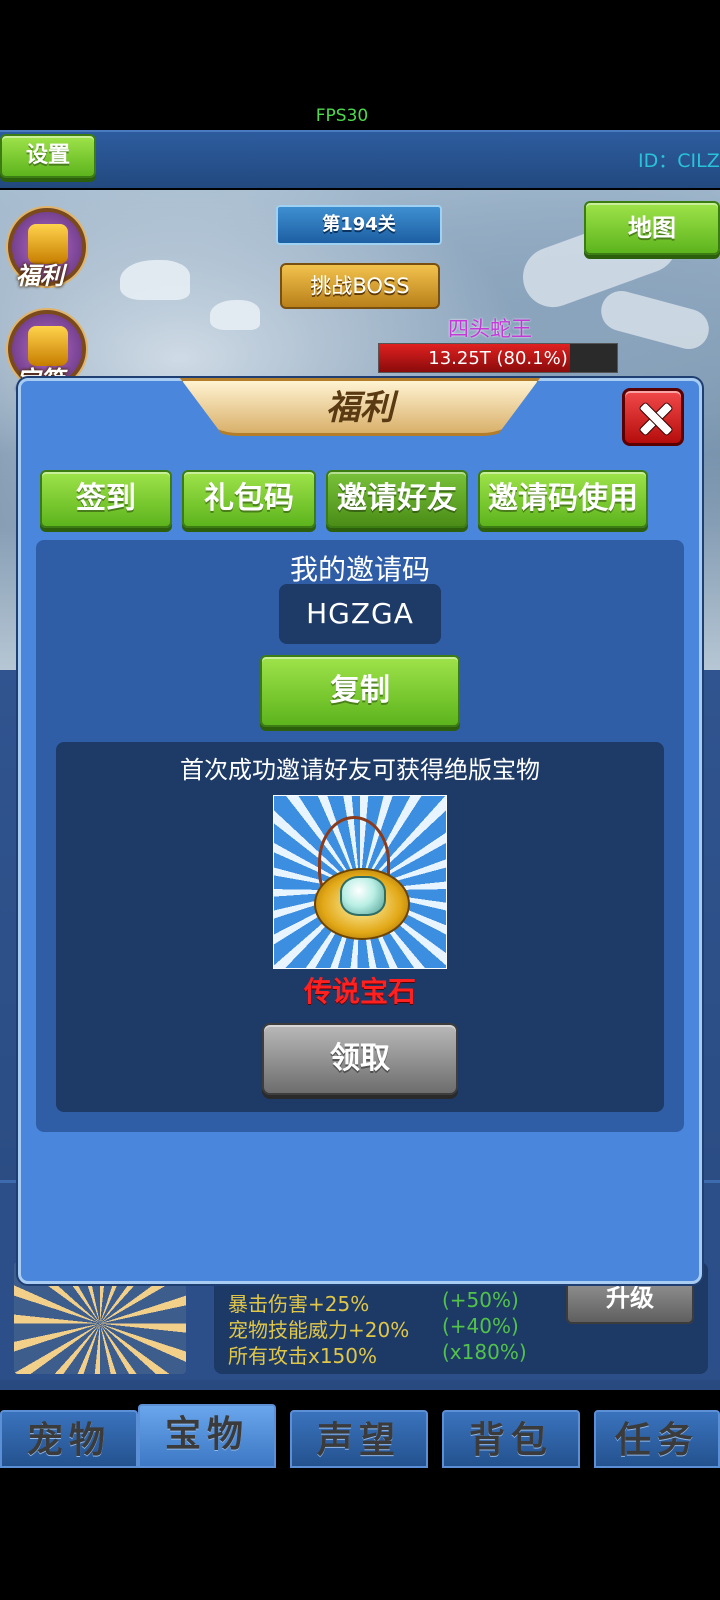 The height and width of the screenshot is (1600, 720). What do you see at coordinates (563, 499) in the screenshot?
I see `tab-use-invite-code: 邀请码使用` at bounding box center [563, 499].